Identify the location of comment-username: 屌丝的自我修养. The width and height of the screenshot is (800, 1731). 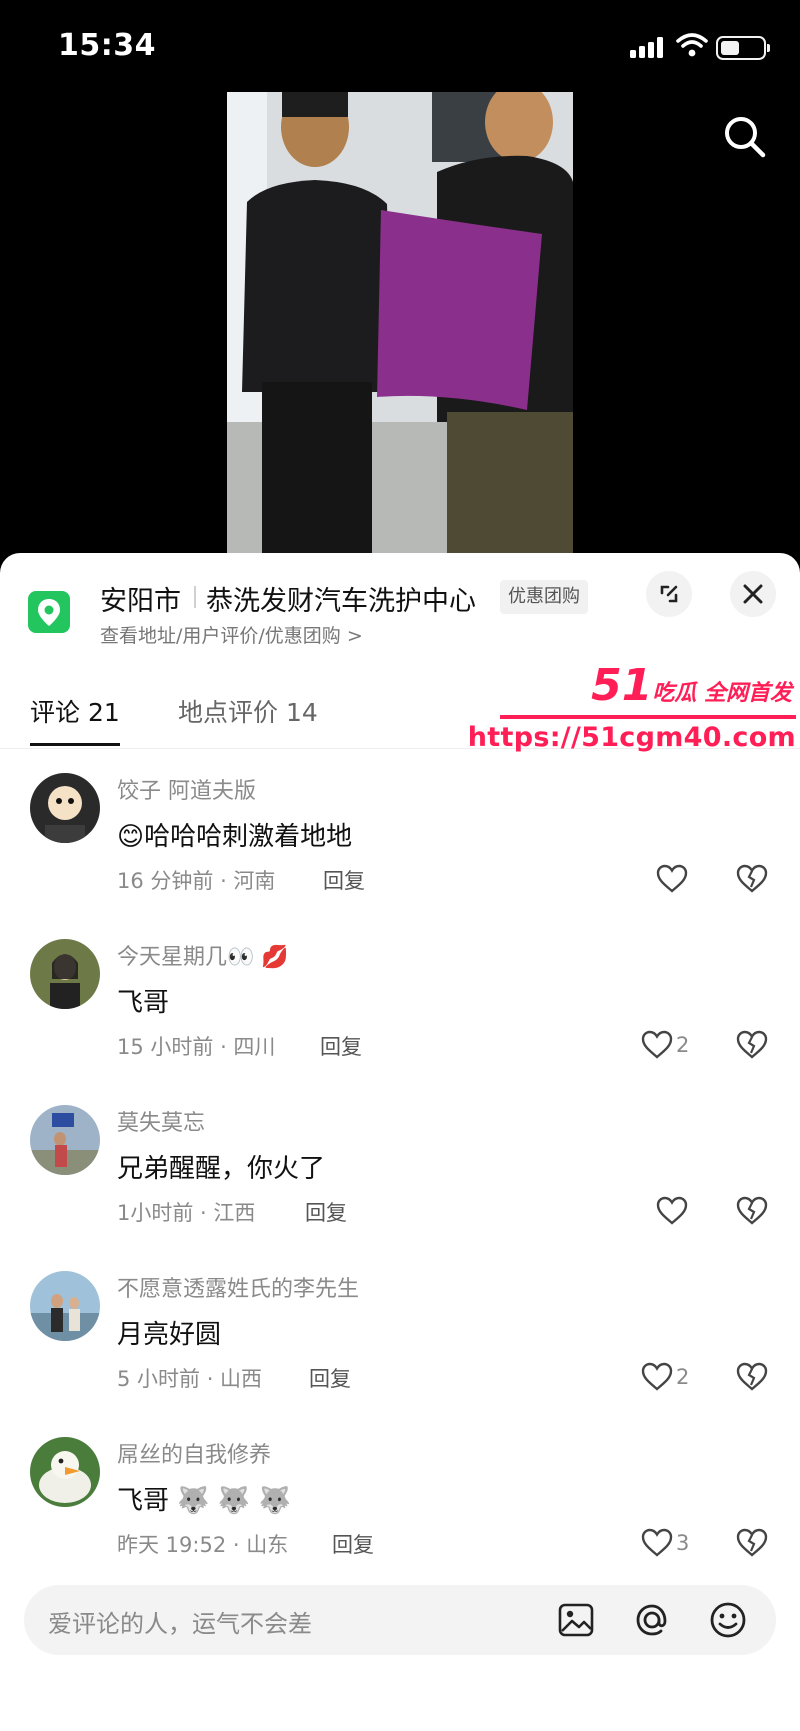
(194, 1453).